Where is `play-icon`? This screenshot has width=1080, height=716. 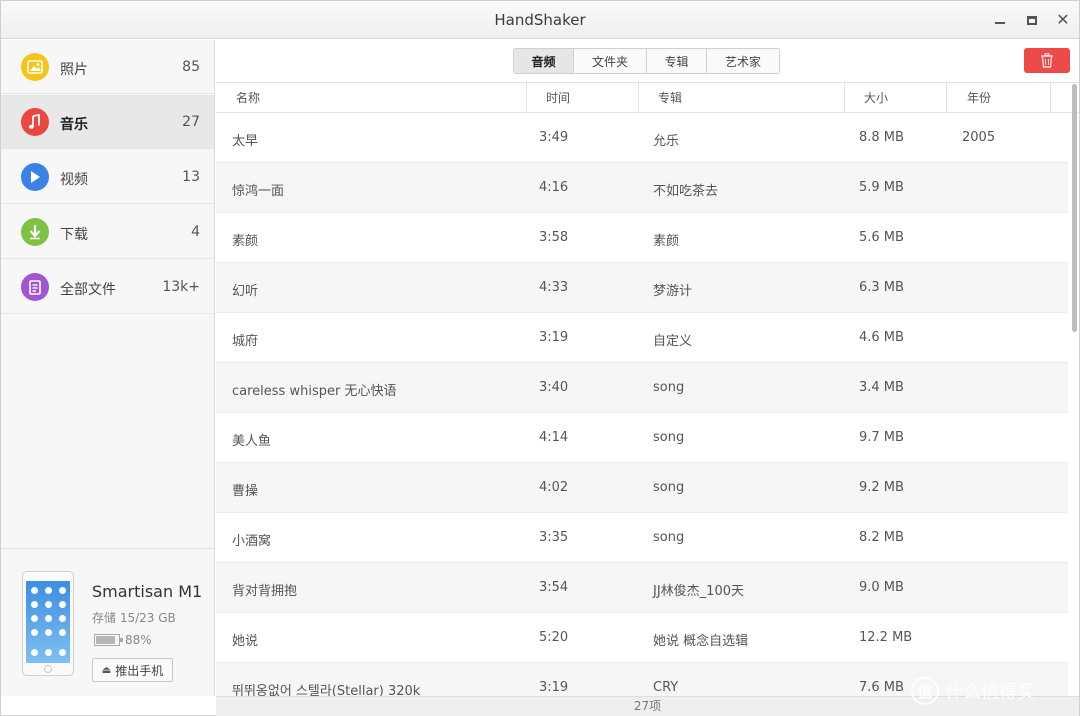 play-icon is located at coordinates (35, 177).